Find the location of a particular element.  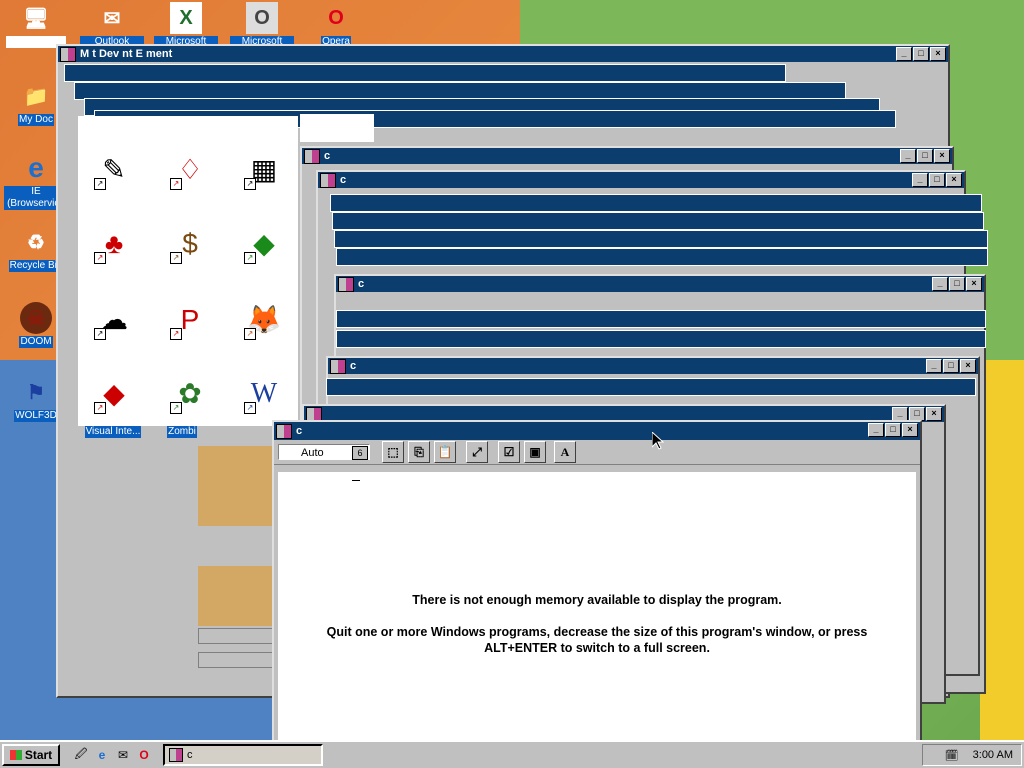

wolf3d-icon: ⚑ is located at coordinates (36, 392).